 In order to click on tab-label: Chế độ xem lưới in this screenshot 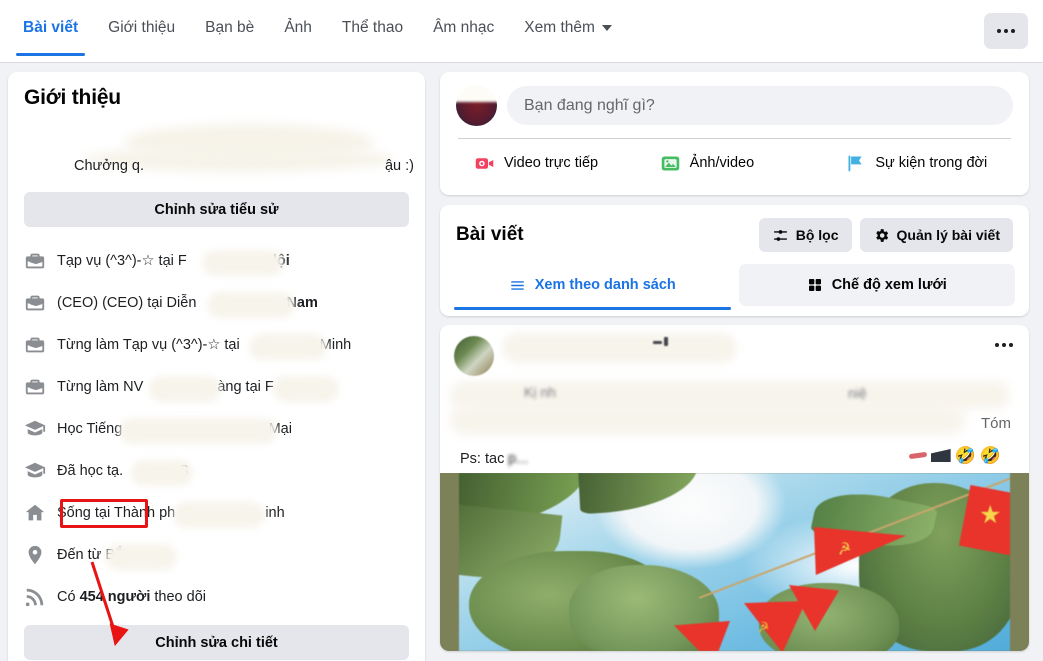, I will do `click(889, 285)`.